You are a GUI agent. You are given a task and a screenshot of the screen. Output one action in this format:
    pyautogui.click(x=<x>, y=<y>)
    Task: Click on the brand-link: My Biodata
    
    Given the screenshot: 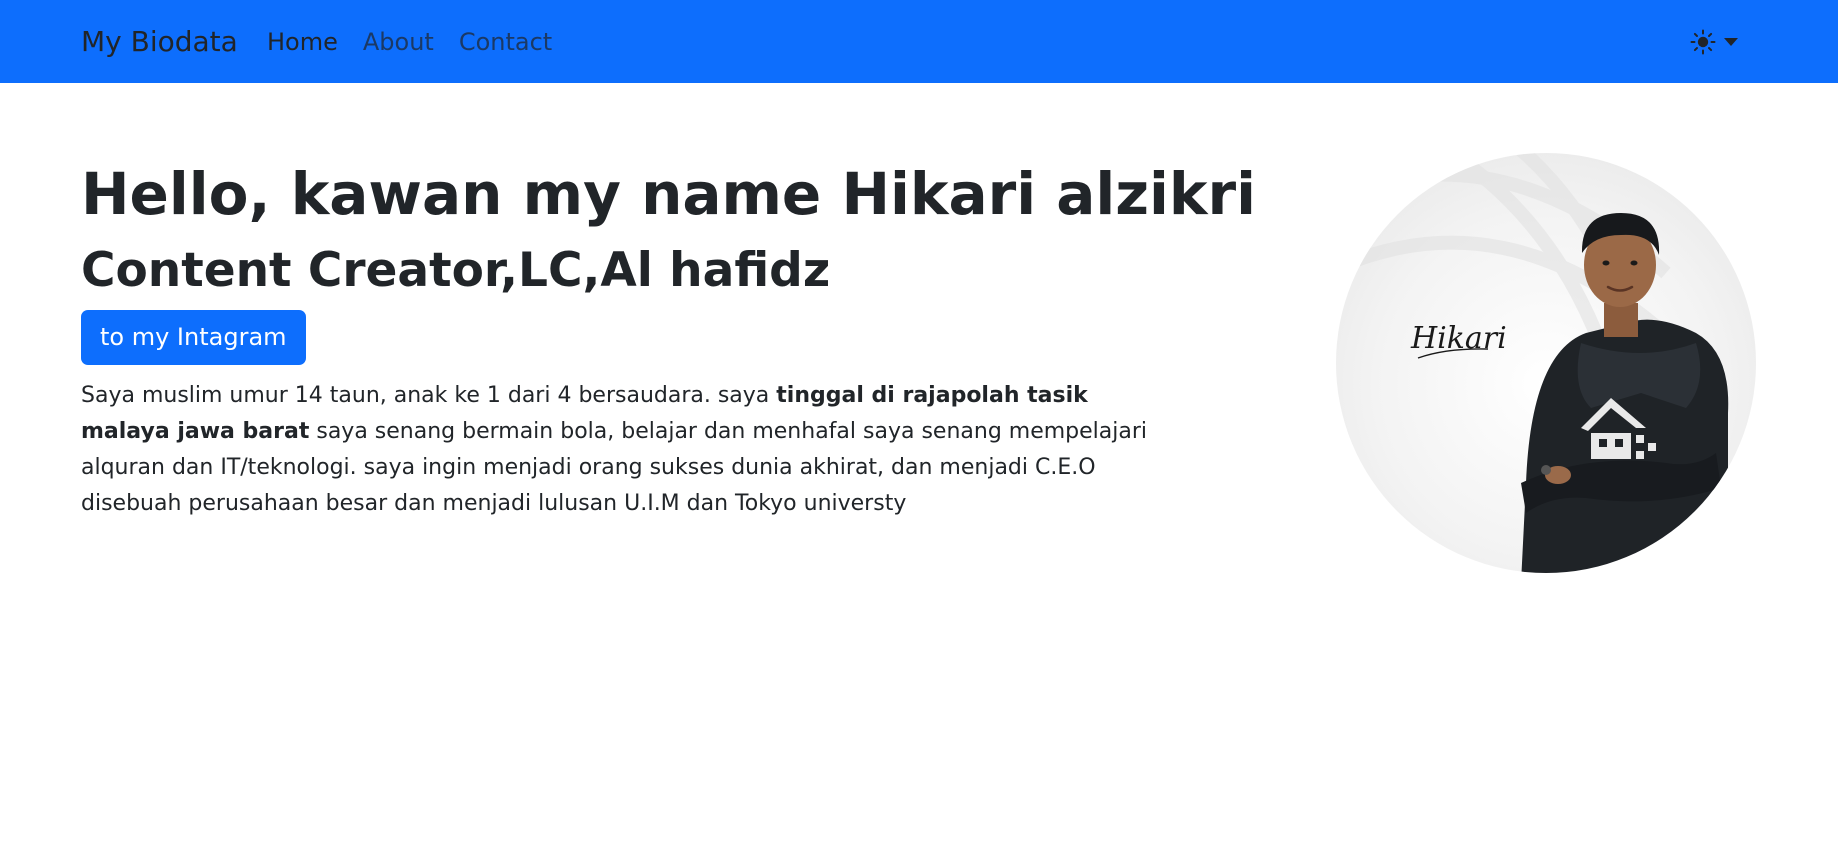 What is the action you would take?
    pyautogui.click(x=159, y=42)
    